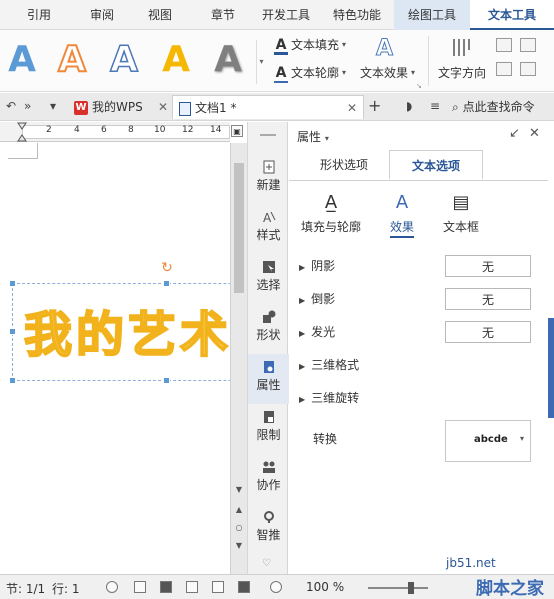 The height and width of the screenshot is (599, 554). I want to click on text-outline-button: A 文本轮廓 ▾, so click(310, 73).